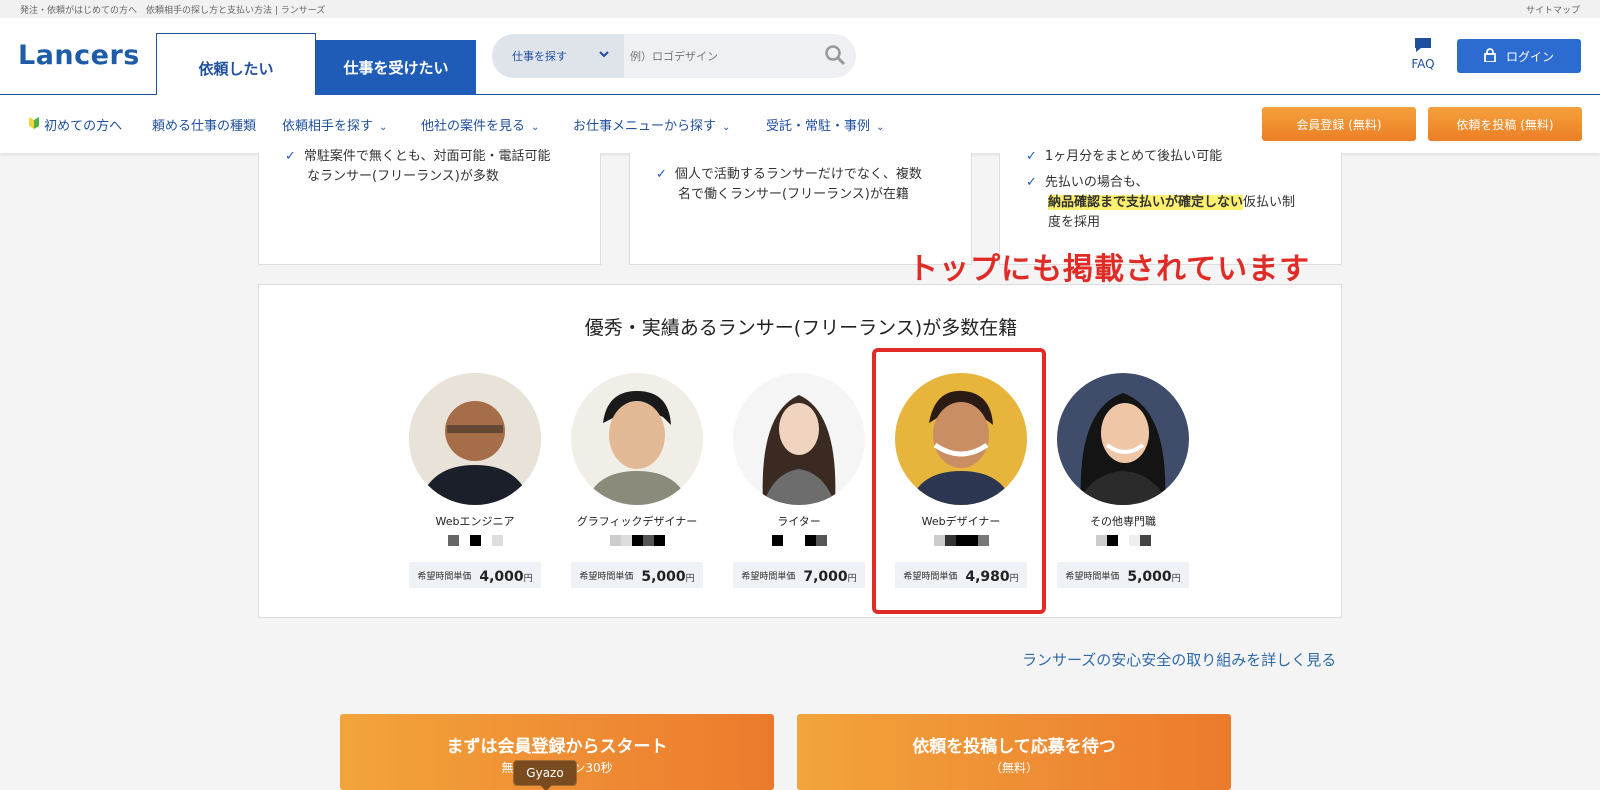 This screenshot has width=1600, height=790. Describe the element at coordinates (83, 126) in the screenshot. I see `nav-item-label: 初めての方へ` at that location.